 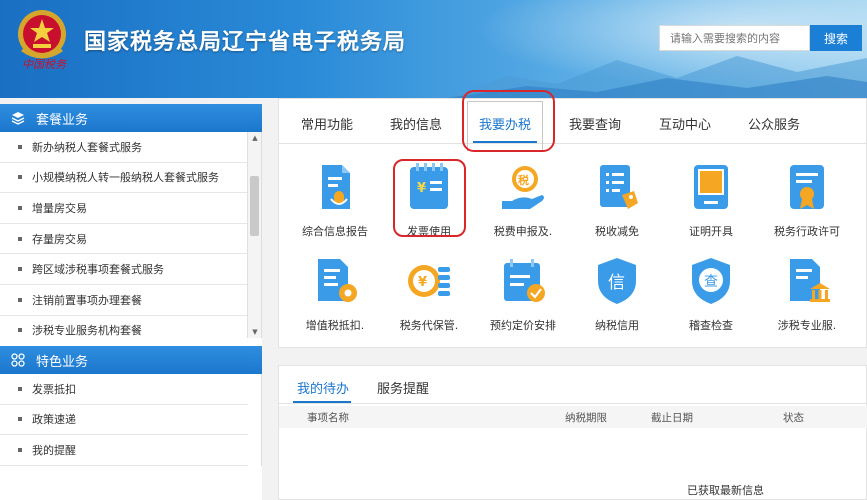 I want to click on sidebar-header-label: 套餐业务, so click(x=62, y=120).